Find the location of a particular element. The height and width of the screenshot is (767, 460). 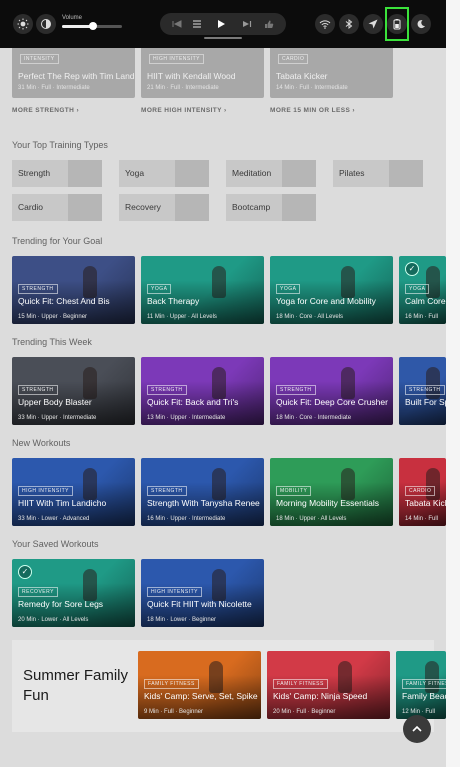

section-title: Trending This Week is located at coordinates (52, 342).